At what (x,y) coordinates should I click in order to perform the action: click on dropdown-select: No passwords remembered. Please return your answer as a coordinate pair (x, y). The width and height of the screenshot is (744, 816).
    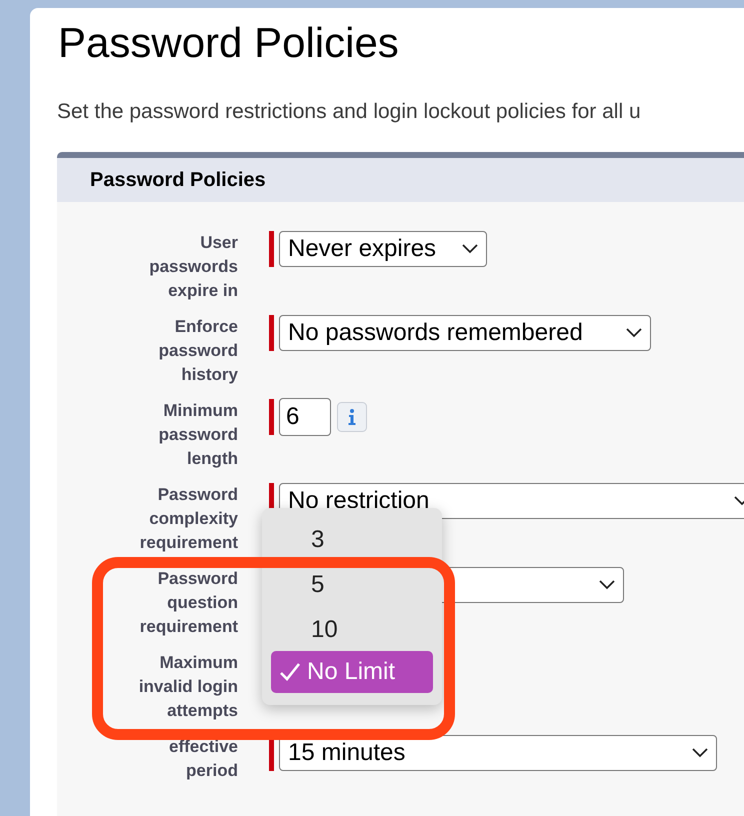
    Looking at the image, I should click on (465, 333).